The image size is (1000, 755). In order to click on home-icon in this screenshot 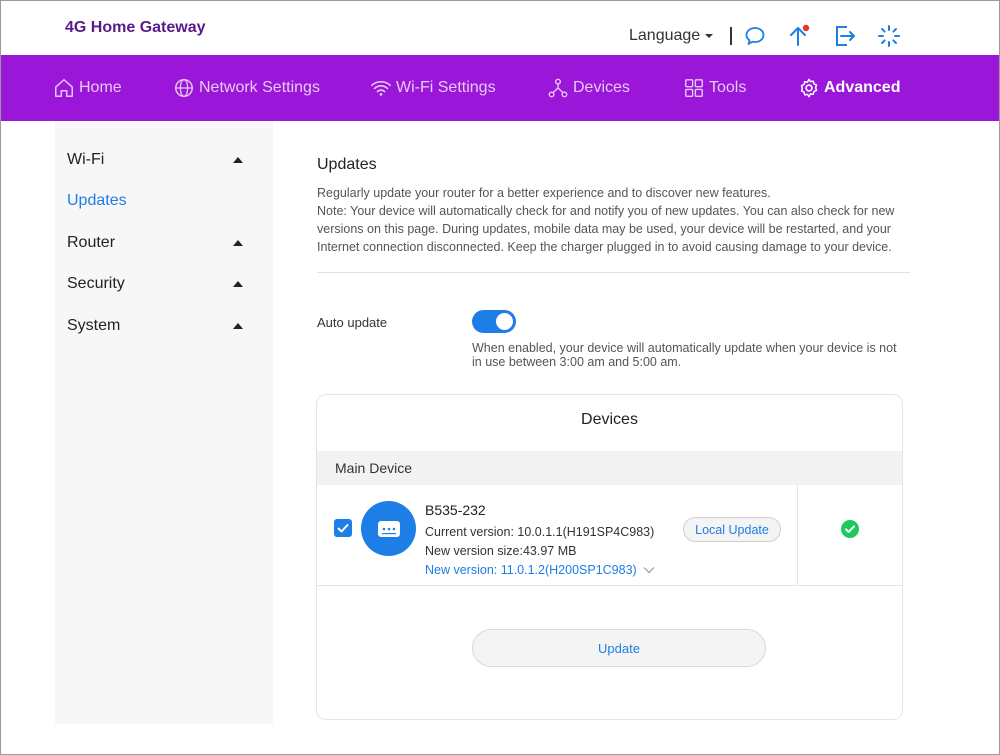, I will do `click(64, 88)`.